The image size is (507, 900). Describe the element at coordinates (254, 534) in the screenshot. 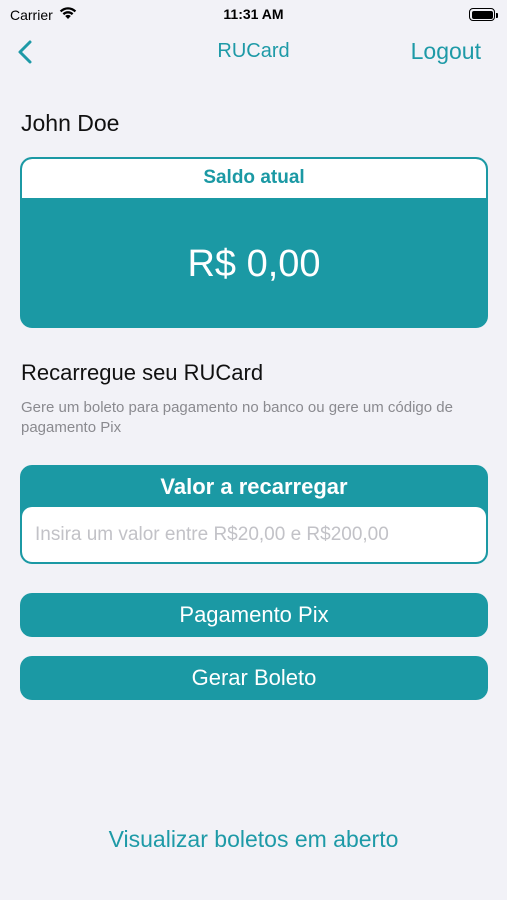

I see `amount-input` at that location.